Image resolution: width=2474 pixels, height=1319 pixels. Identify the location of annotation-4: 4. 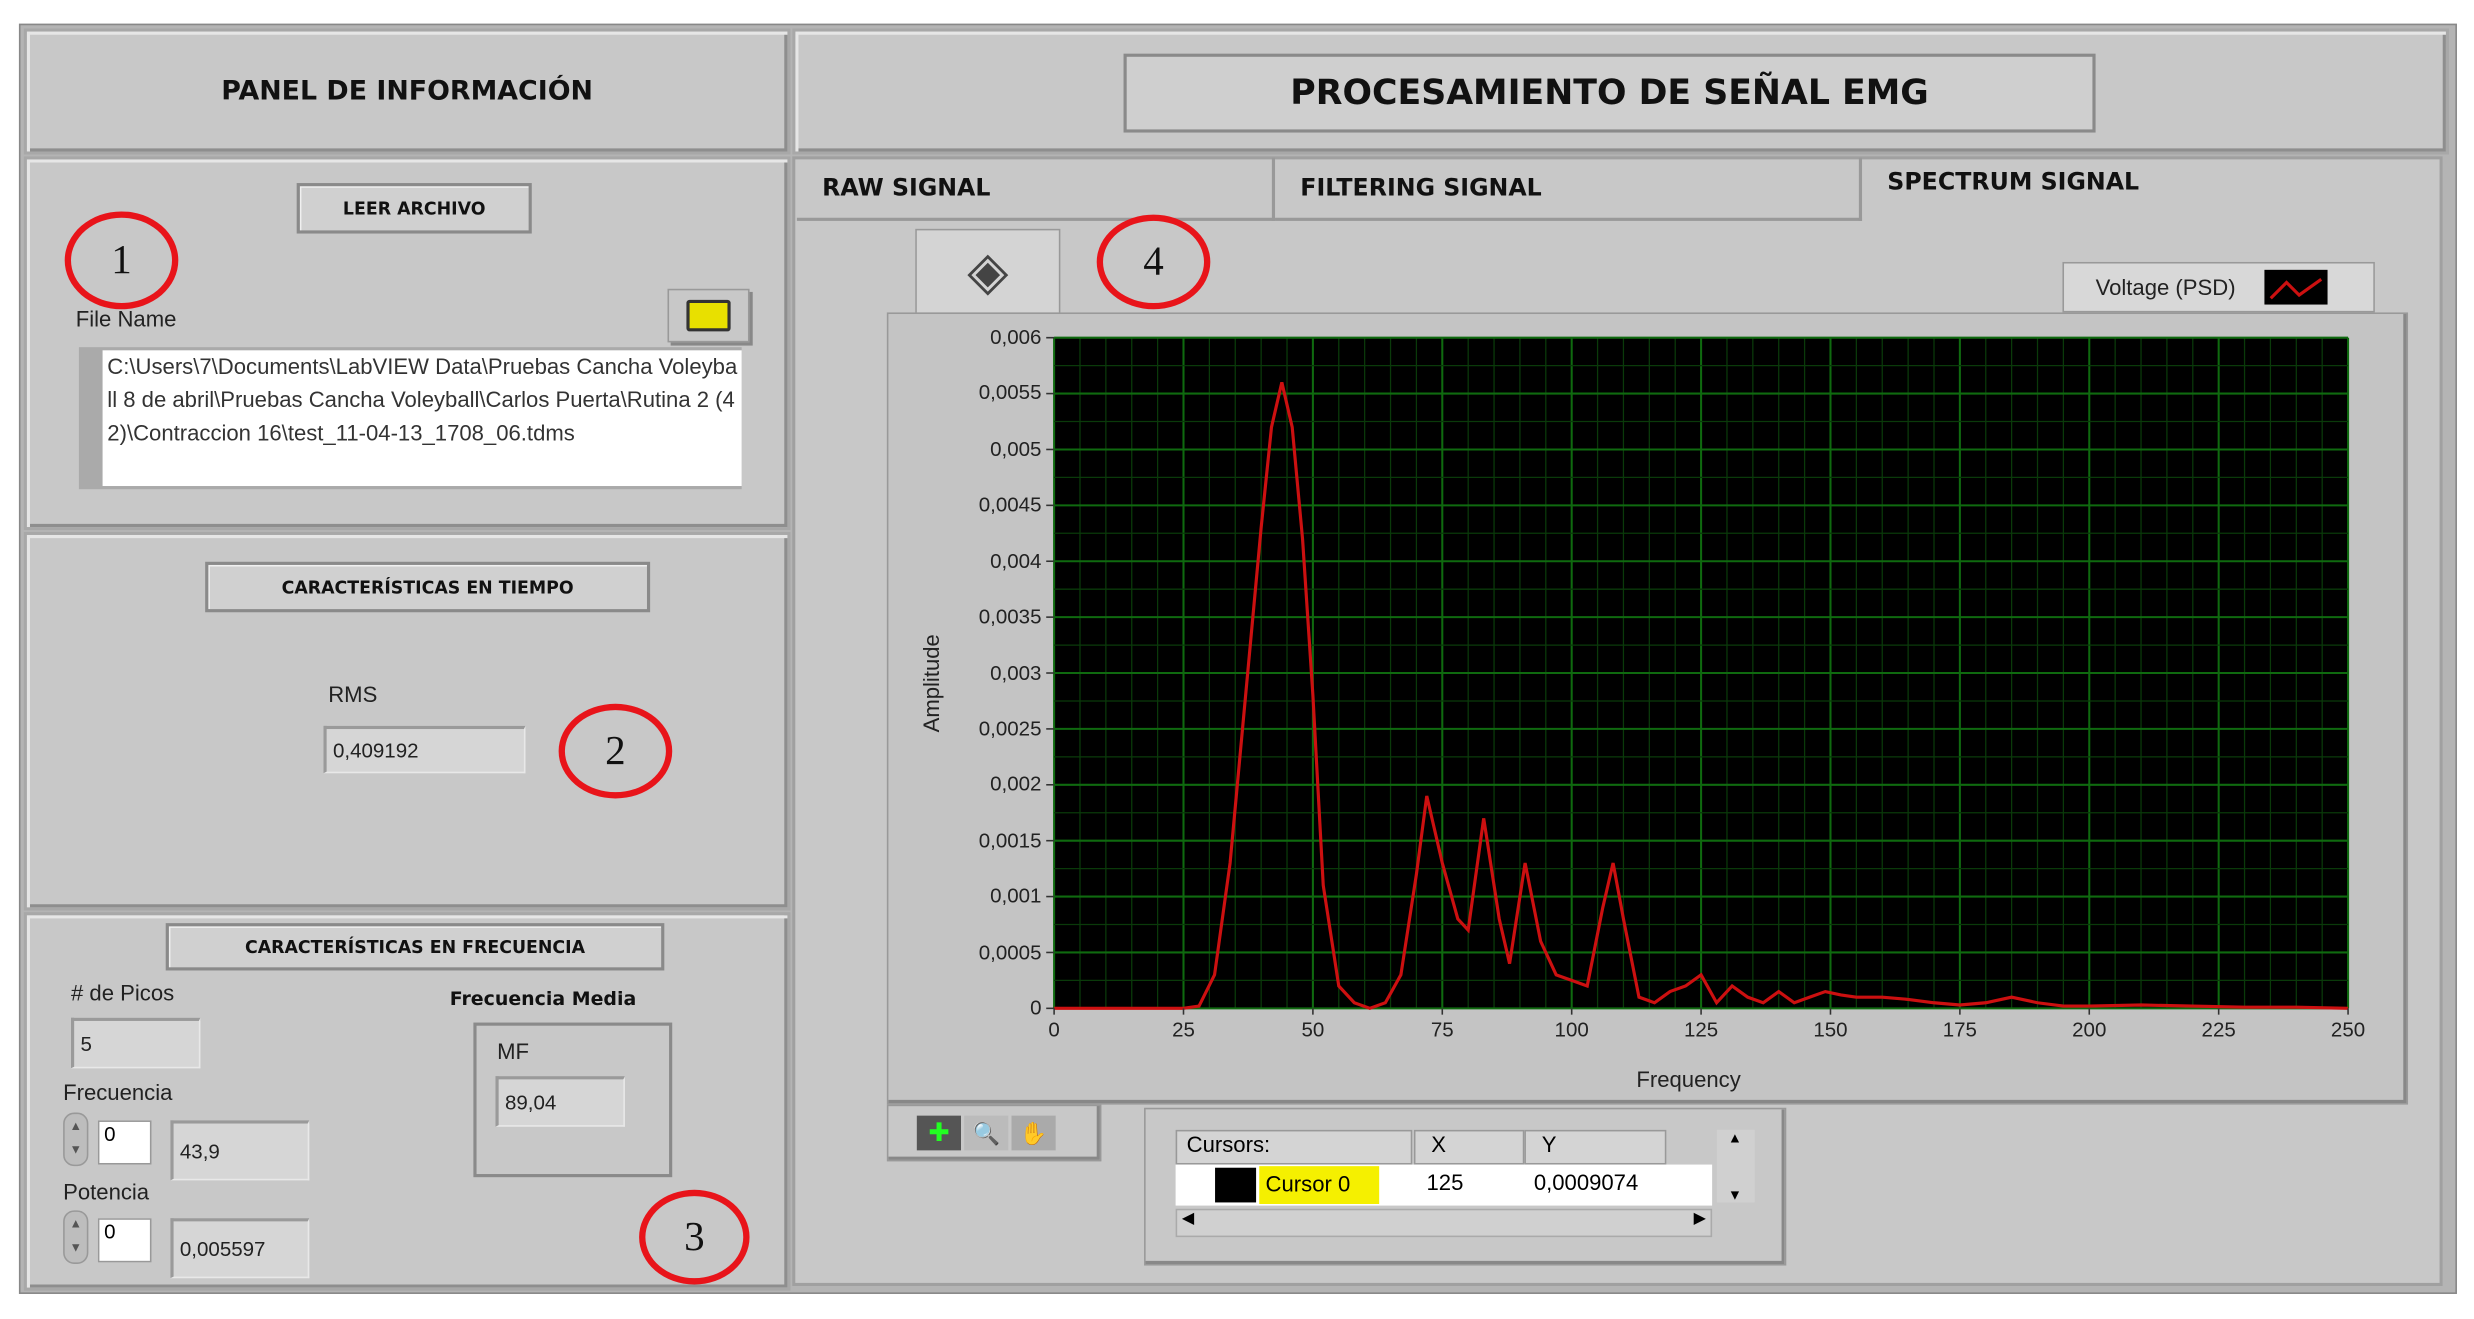
(1153, 262).